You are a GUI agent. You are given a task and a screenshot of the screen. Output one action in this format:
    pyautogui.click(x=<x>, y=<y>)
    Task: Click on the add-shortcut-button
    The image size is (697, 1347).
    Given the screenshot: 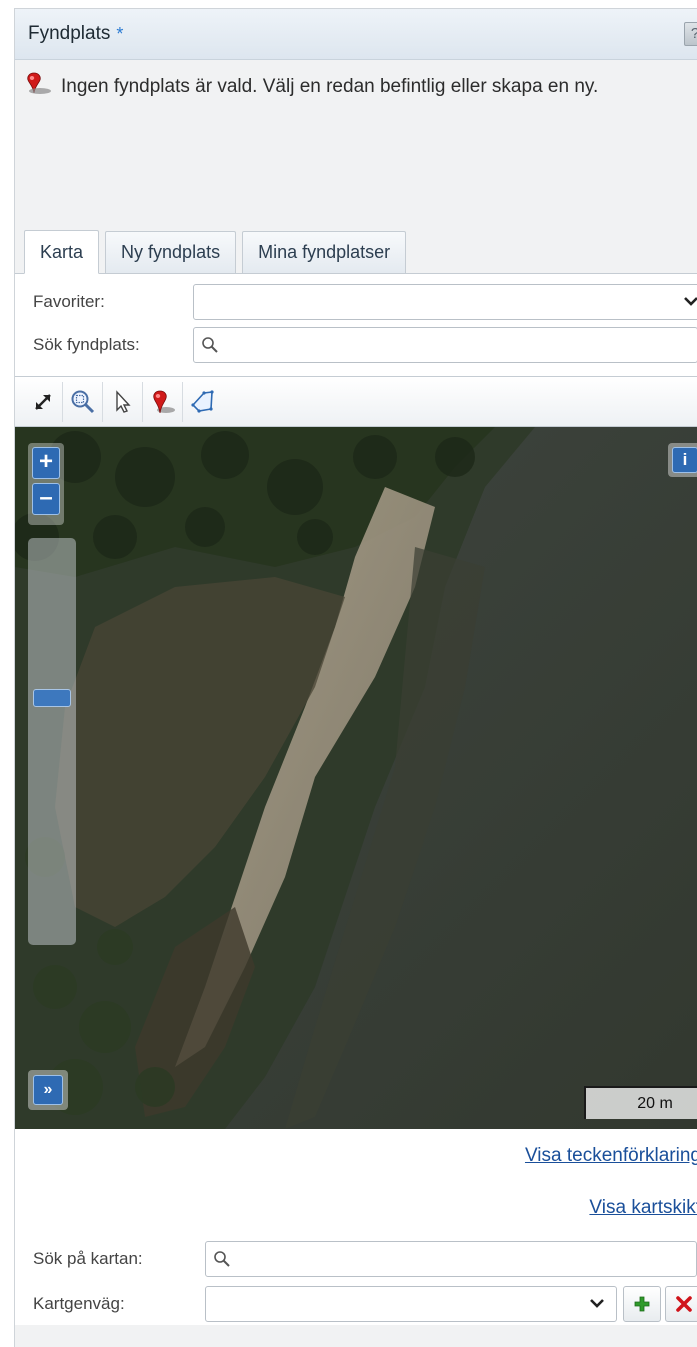 What is the action you would take?
    pyautogui.click(x=642, y=1303)
    